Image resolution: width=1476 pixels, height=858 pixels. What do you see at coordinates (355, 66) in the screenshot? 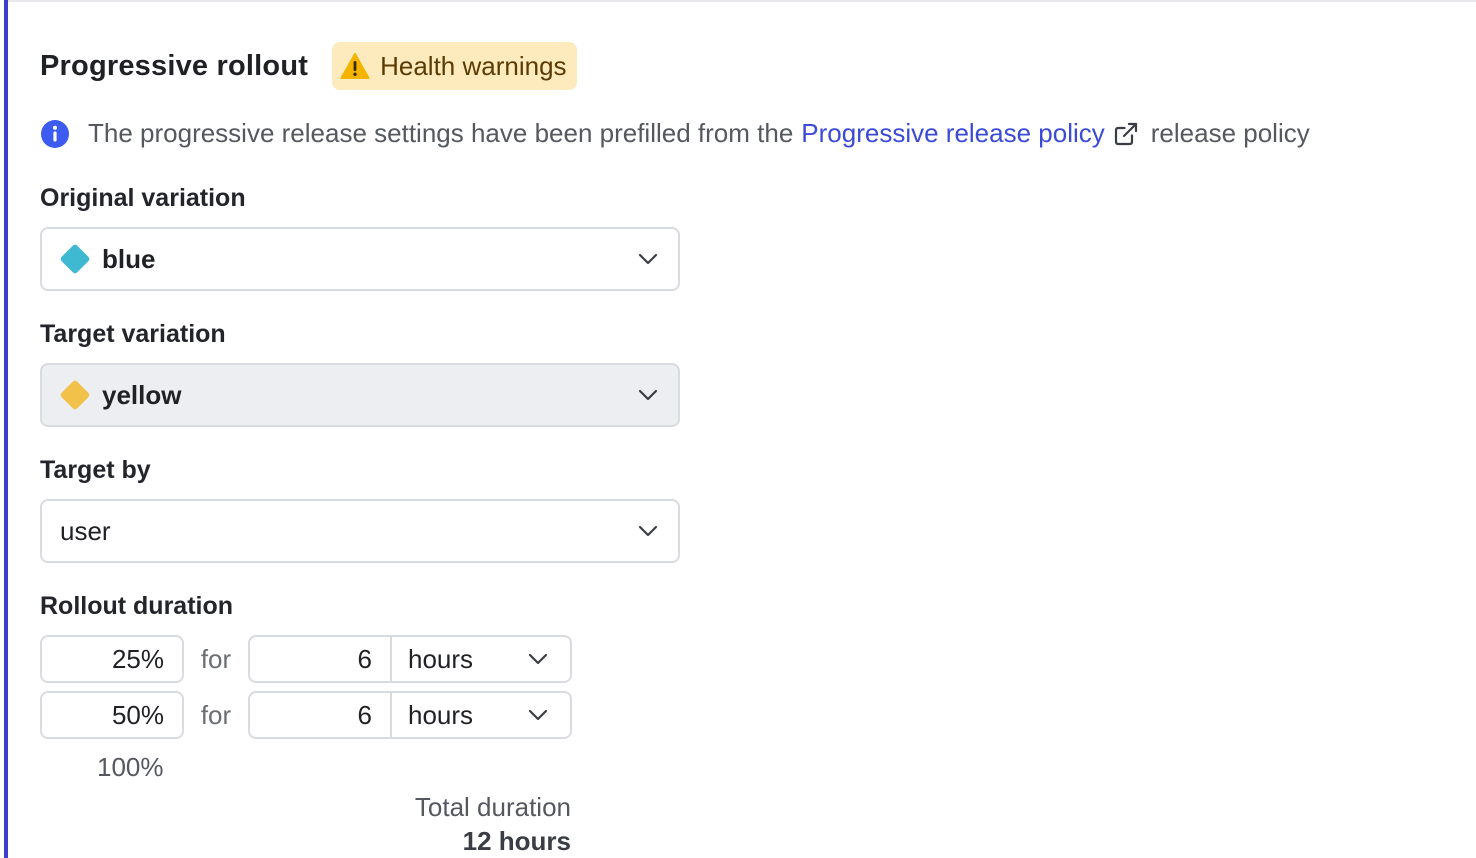
I see `warning-triangle-icon` at bounding box center [355, 66].